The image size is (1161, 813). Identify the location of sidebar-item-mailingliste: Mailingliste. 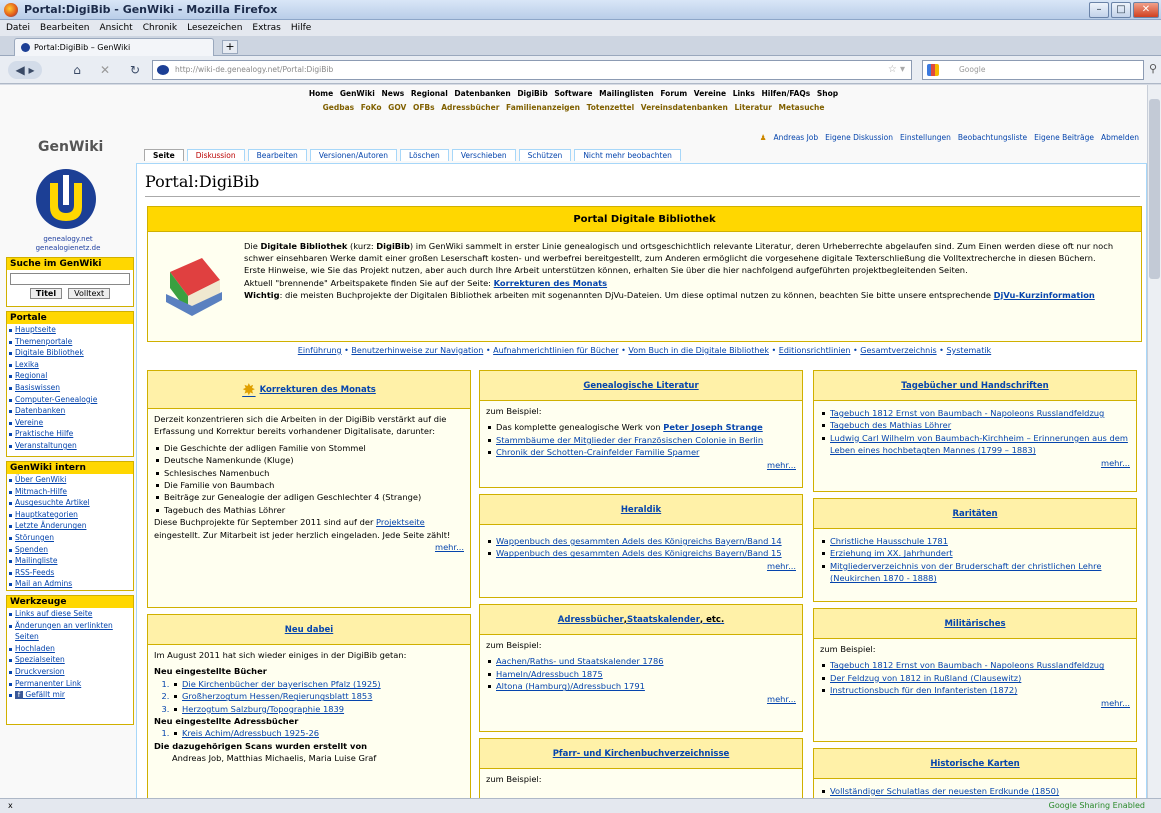
(70, 561).